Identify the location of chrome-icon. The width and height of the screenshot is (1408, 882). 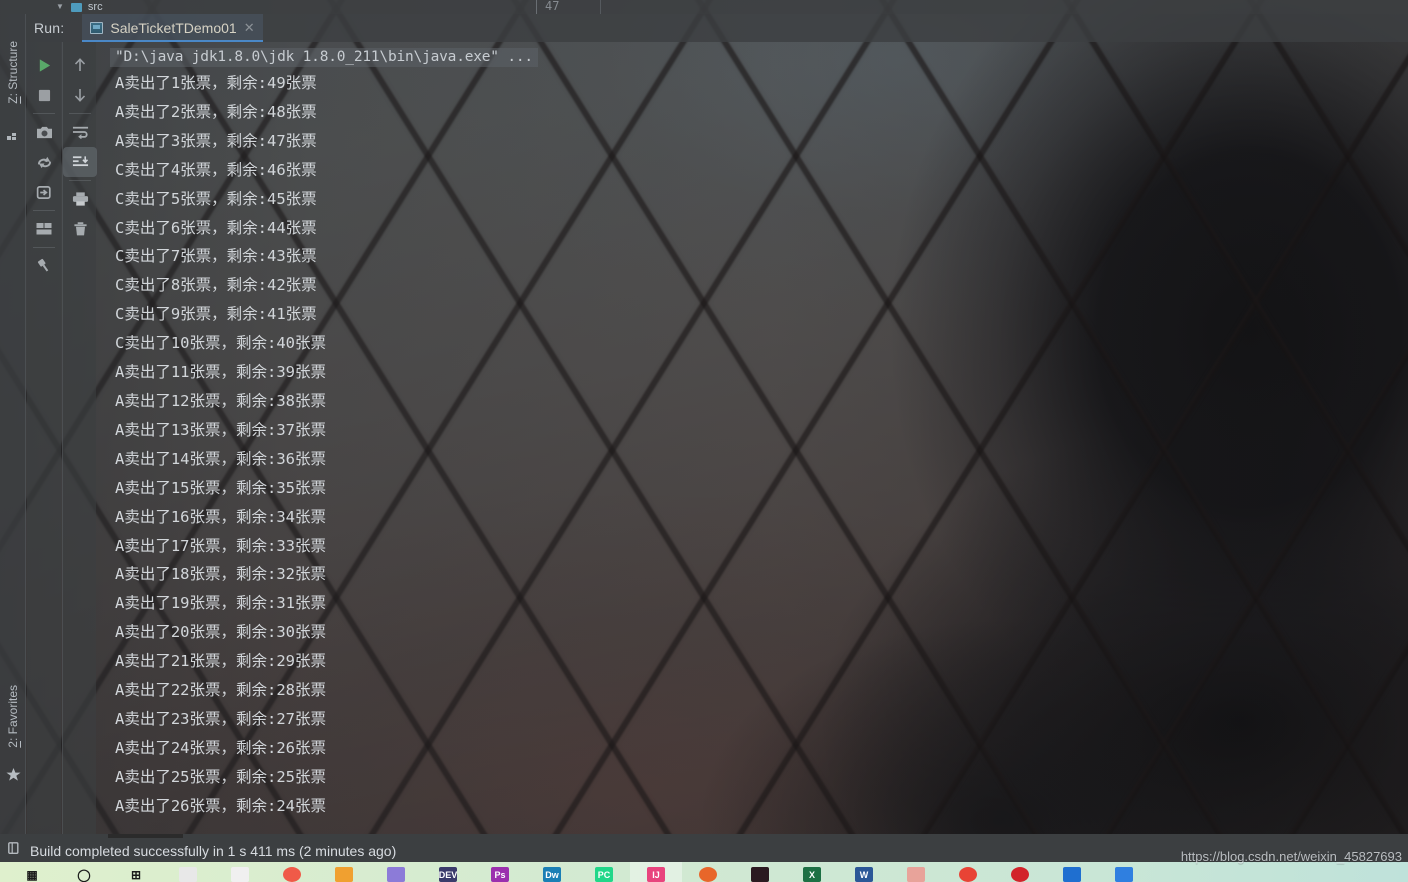
(968, 874).